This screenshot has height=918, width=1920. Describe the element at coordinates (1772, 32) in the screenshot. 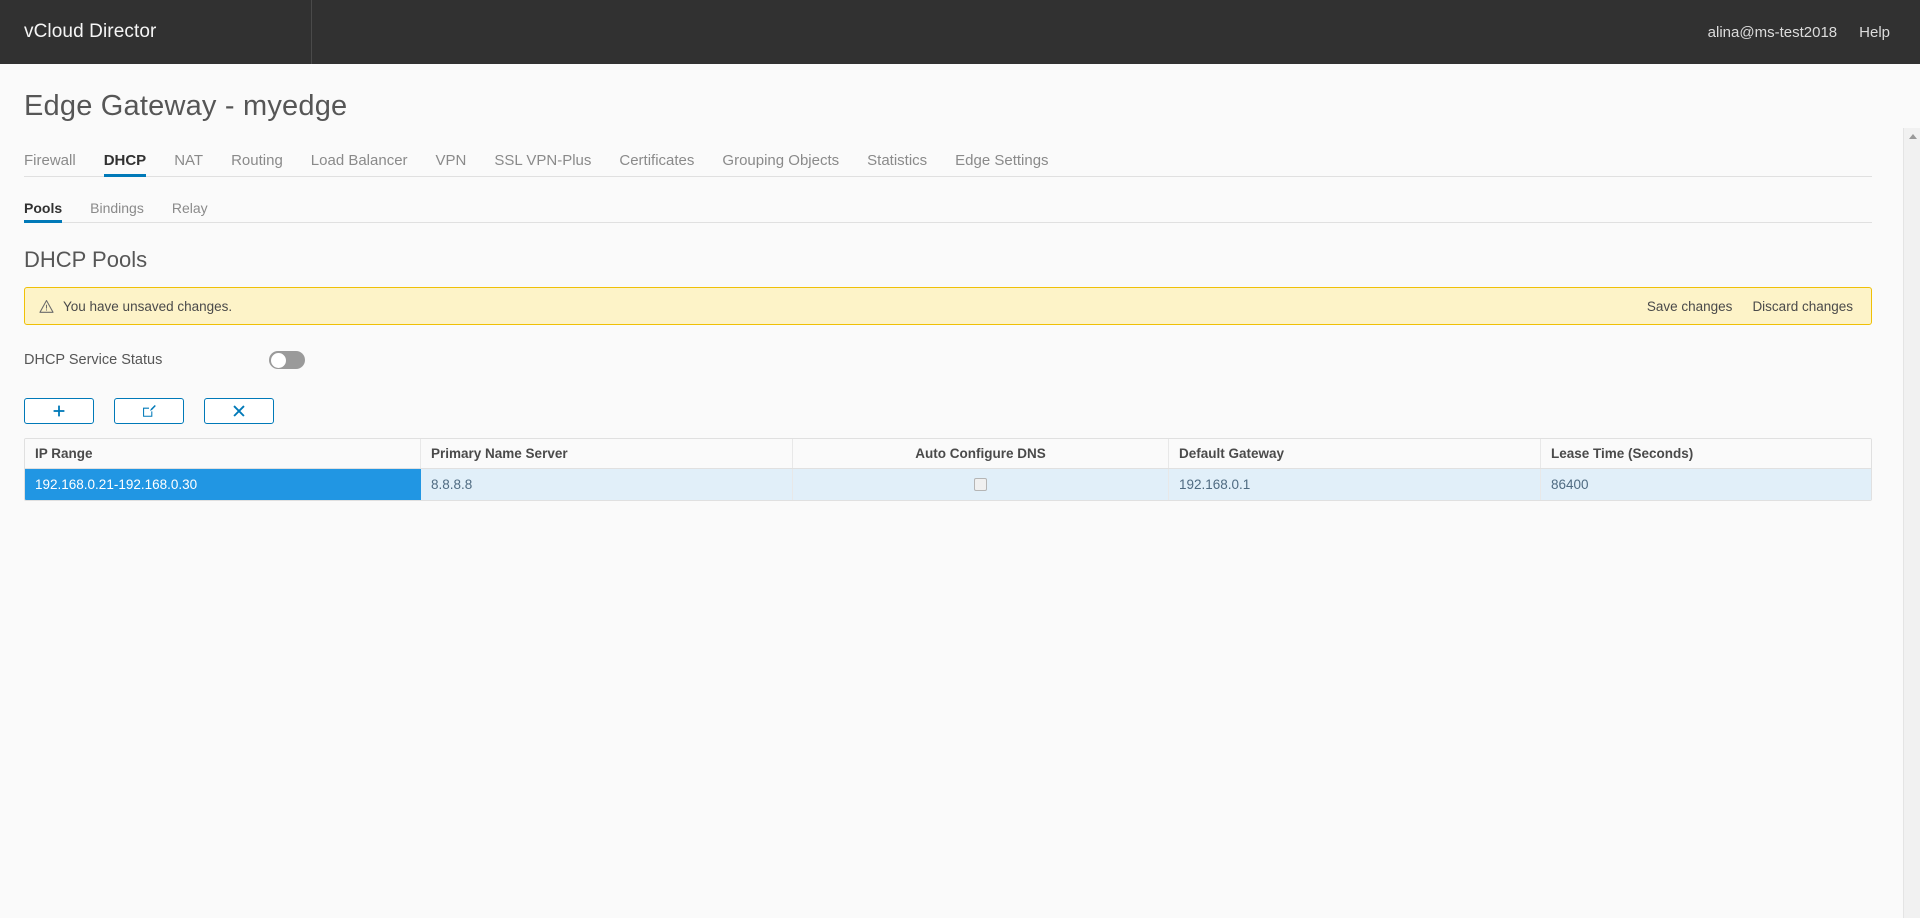

I see `user-account-link: alina@ms-test2018` at that location.